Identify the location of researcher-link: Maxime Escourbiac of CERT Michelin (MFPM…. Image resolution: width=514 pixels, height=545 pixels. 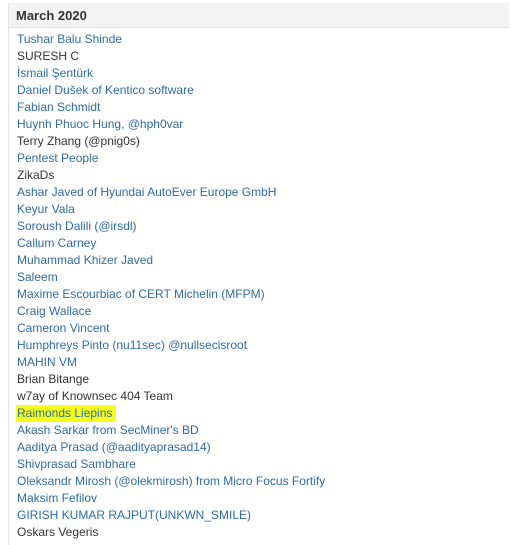
(142, 294).